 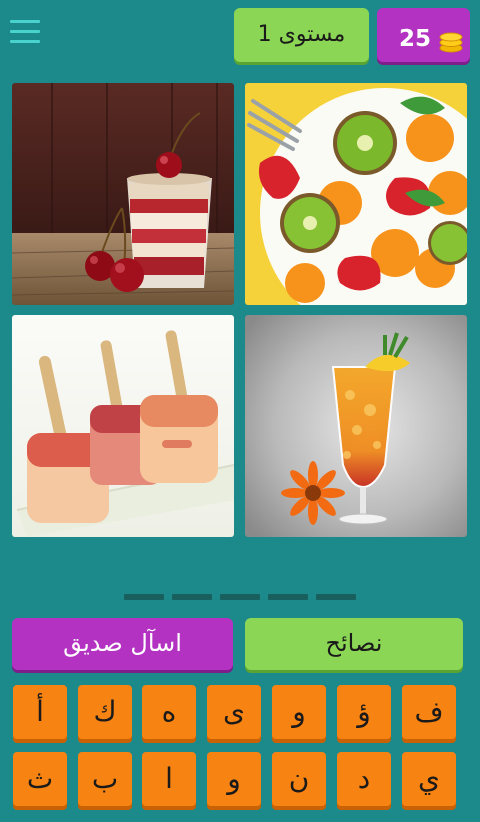 I want to click on level-label: مستوى 1, so click(x=301, y=34).